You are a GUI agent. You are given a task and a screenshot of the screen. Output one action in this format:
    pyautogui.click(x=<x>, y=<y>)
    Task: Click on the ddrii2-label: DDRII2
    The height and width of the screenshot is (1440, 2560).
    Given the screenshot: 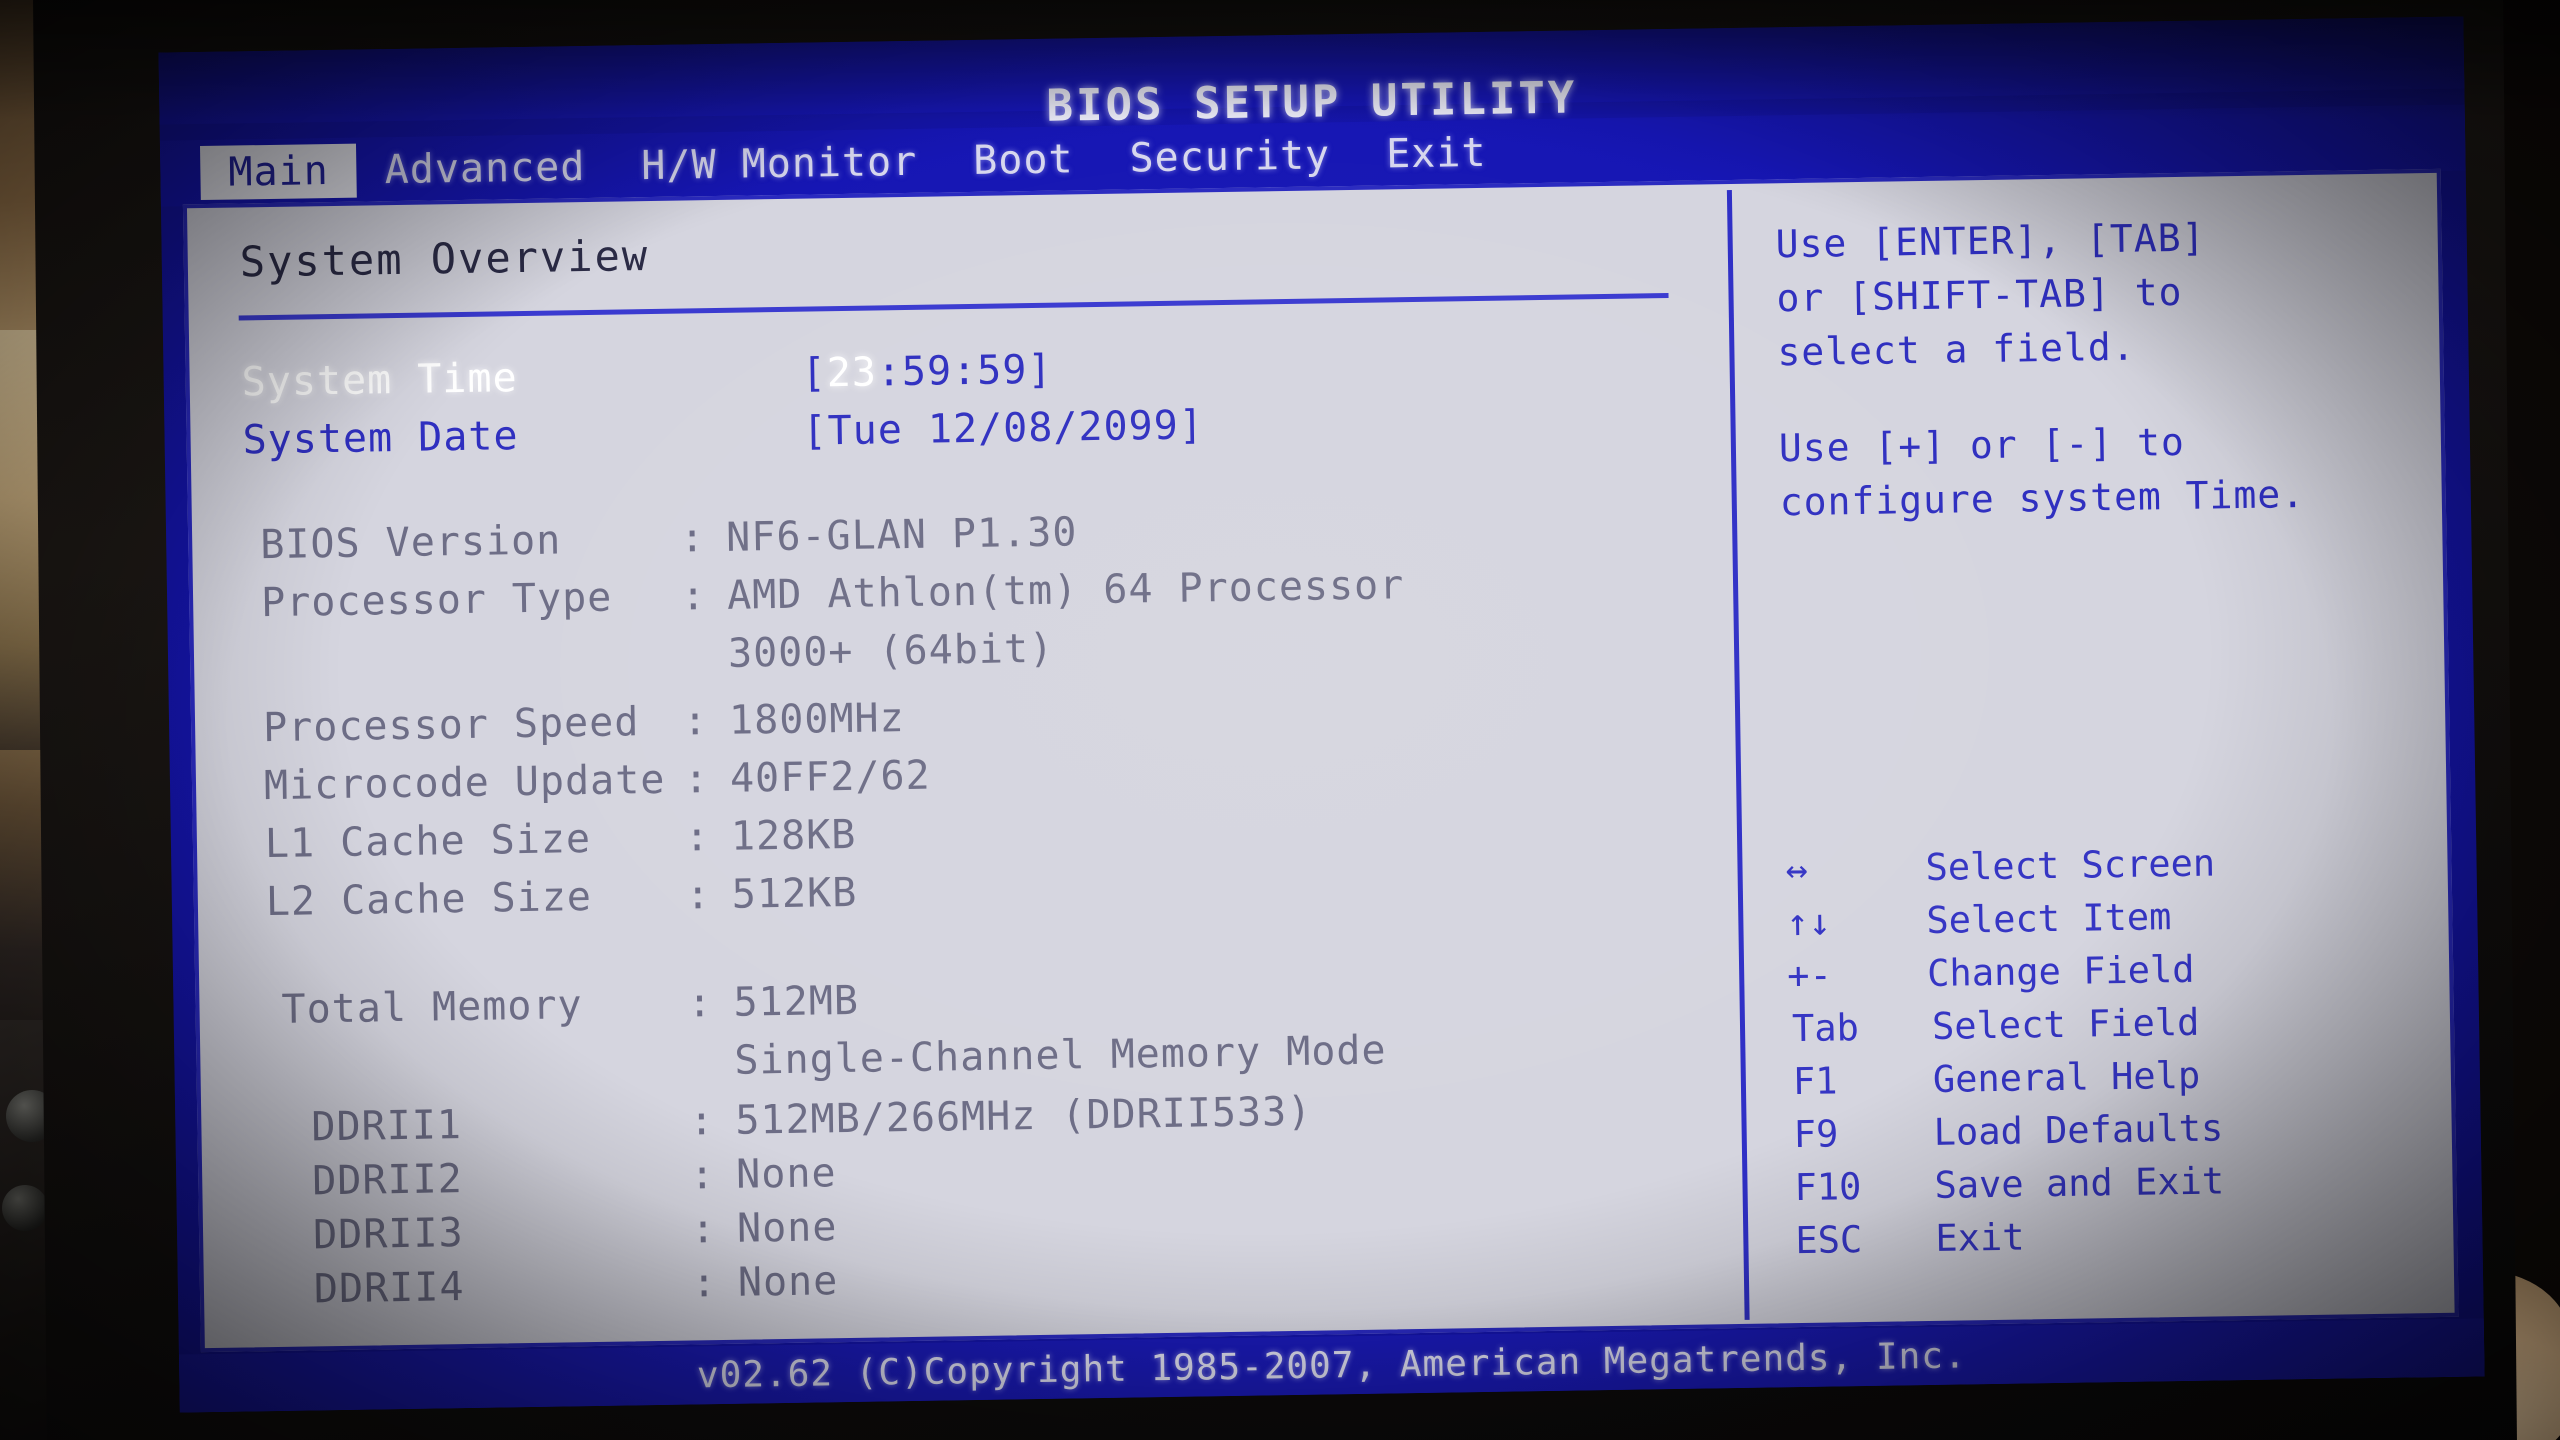 What is the action you would take?
    pyautogui.click(x=387, y=1180)
    